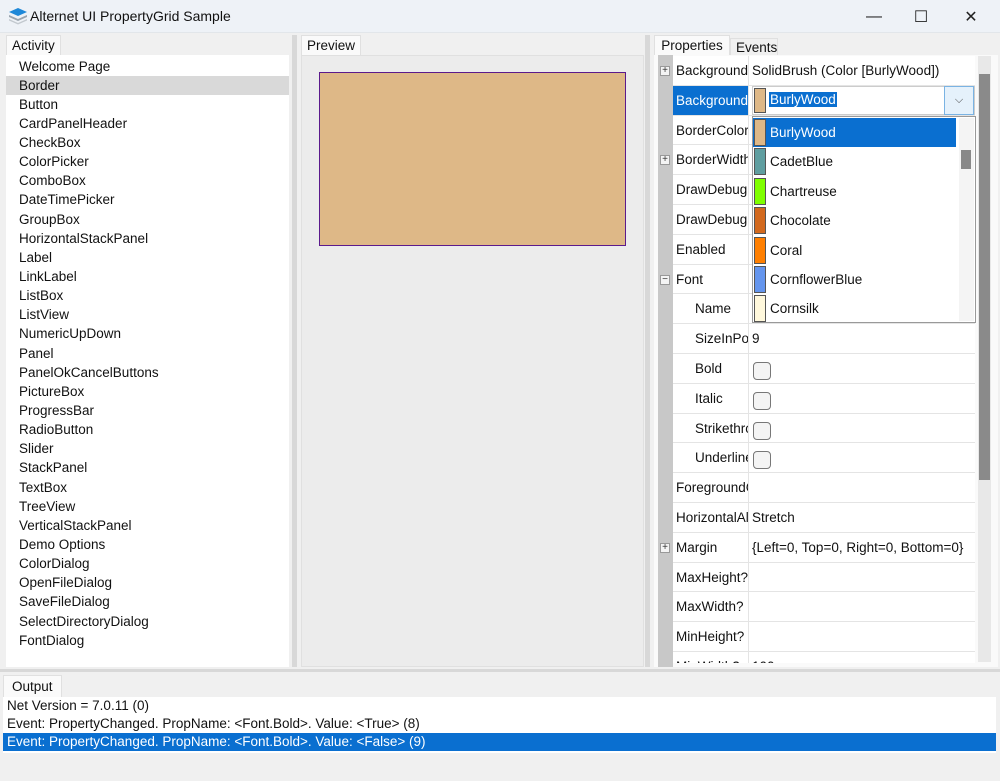 The image size is (1000, 781). I want to click on property-row: MaxWidth?, so click(824, 607).